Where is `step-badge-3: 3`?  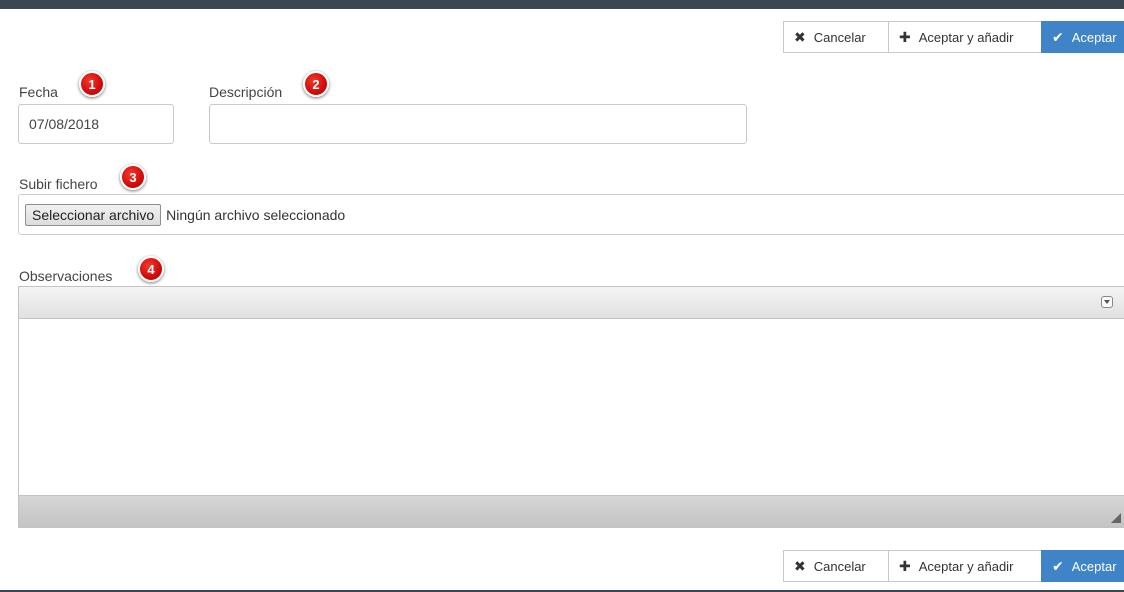
step-badge-3: 3 is located at coordinates (133, 177).